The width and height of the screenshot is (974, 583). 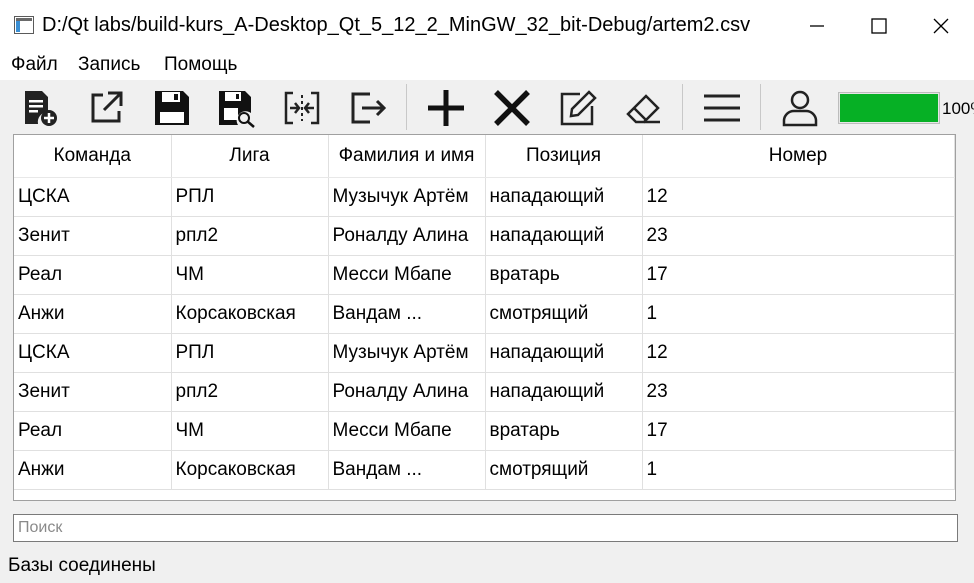 What do you see at coordinates (564, 156) in the screenshot?
I see `column-header-position: Позиция` at bounding box center [564, 156].